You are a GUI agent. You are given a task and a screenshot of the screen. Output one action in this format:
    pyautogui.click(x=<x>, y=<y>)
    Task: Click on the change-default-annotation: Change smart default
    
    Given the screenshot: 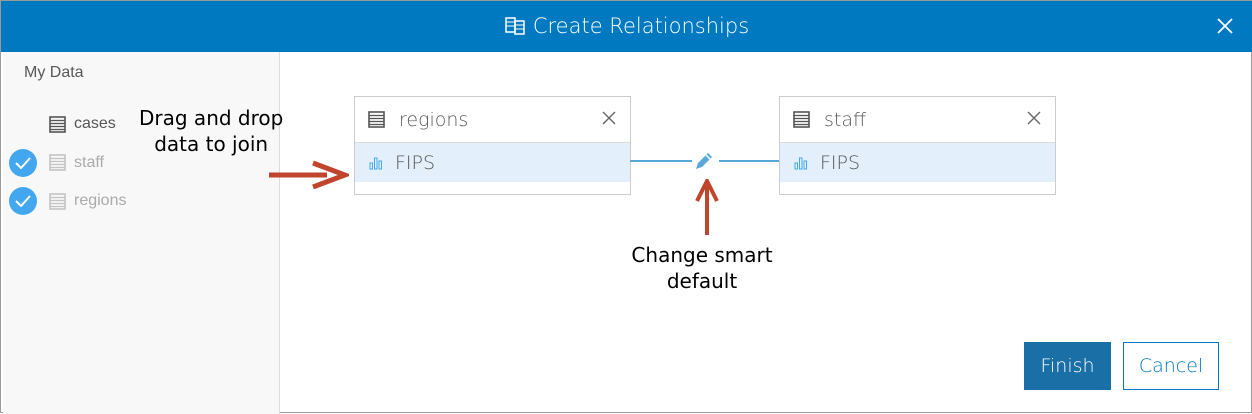 What is the action you would take?
    pyautogui.click(x=702, y=268)
    